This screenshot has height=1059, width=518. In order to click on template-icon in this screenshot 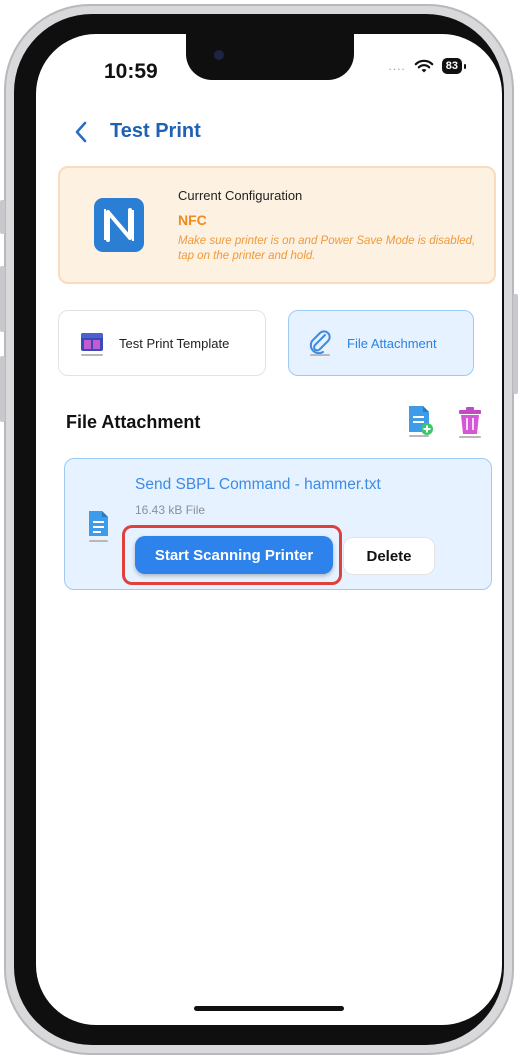, I will do `click(92, 344)`.